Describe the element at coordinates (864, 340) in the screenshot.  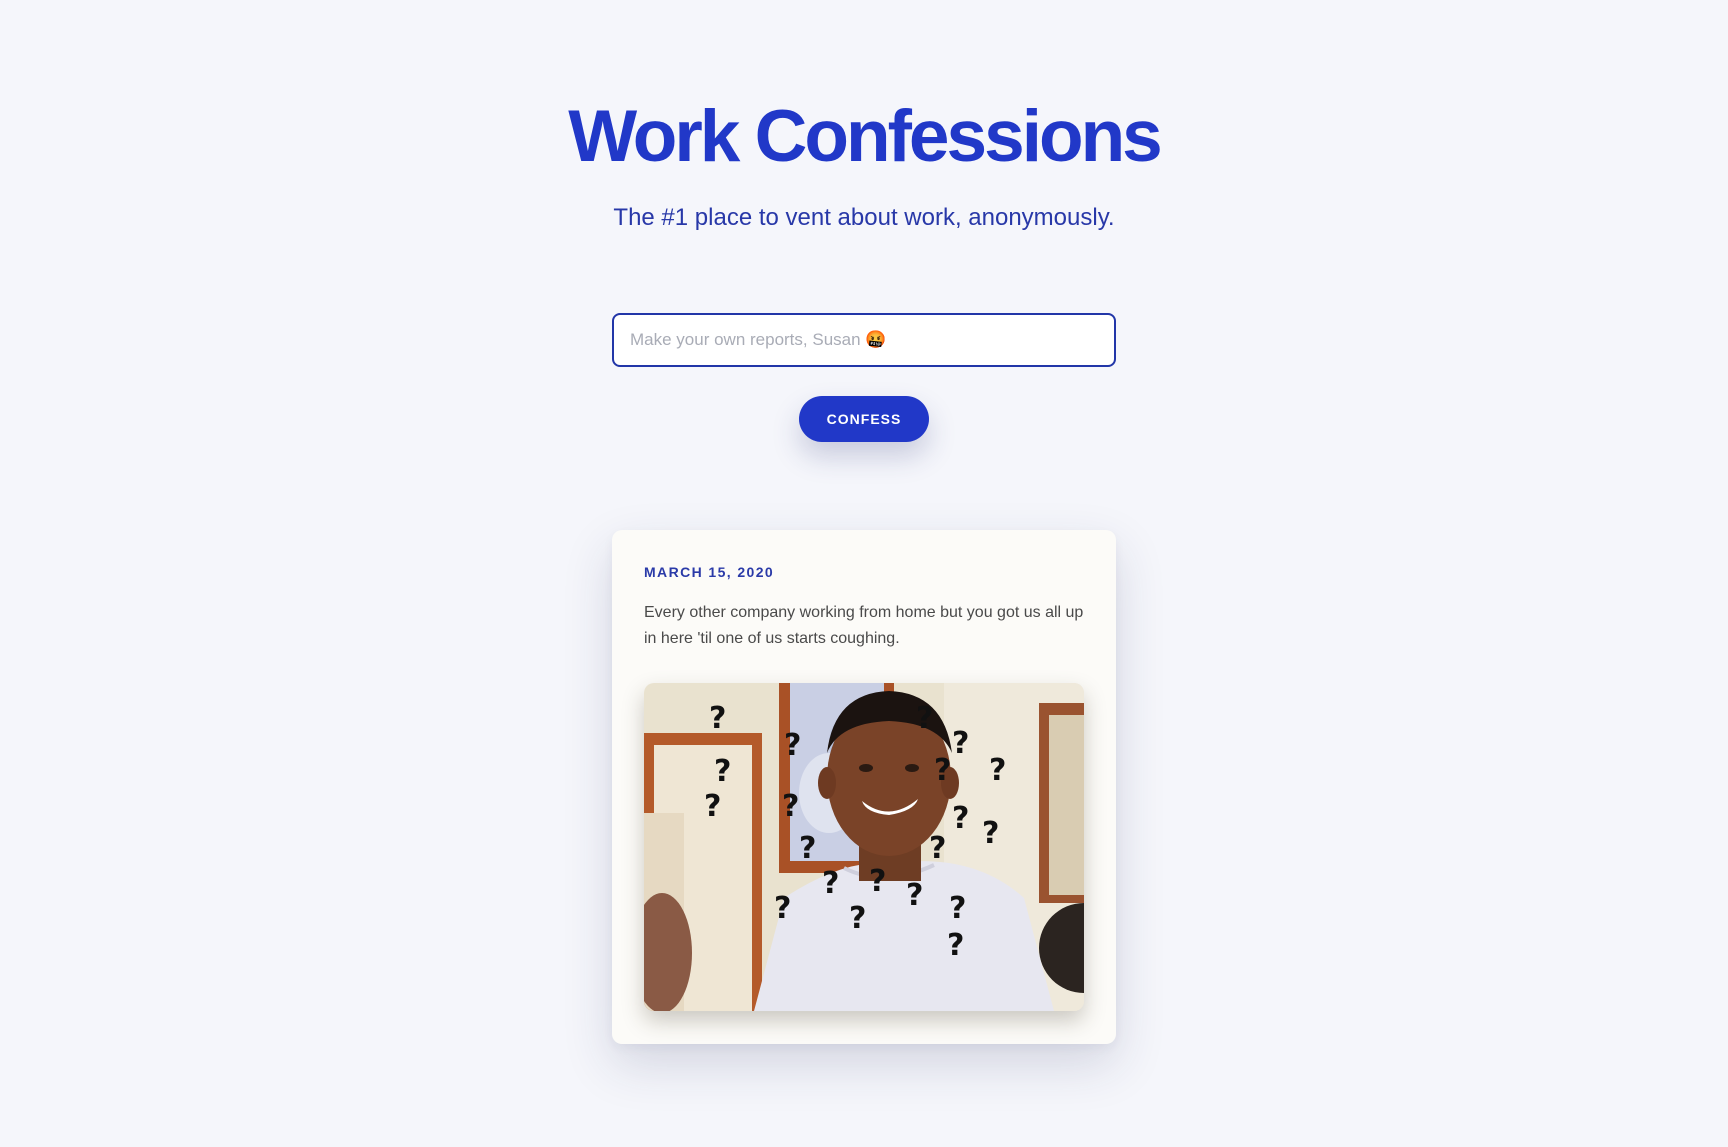
I see `confession-input` at that location.